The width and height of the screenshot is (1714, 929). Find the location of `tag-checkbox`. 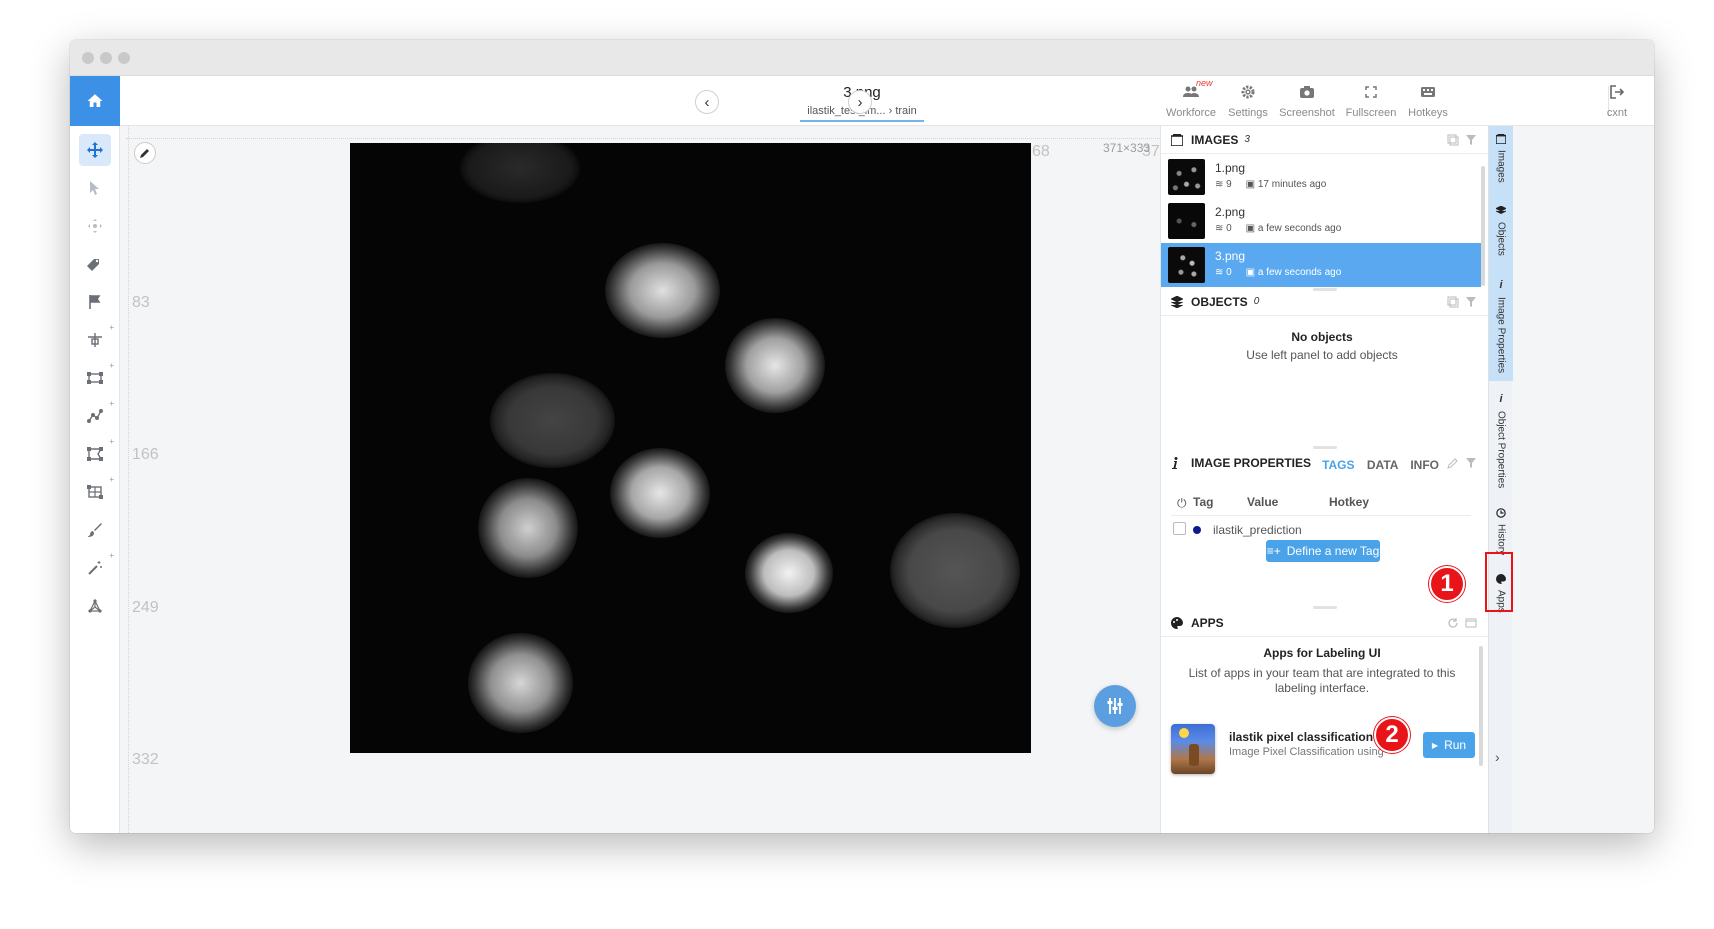

tag-checkbox is located at coordinates (1179, 528).